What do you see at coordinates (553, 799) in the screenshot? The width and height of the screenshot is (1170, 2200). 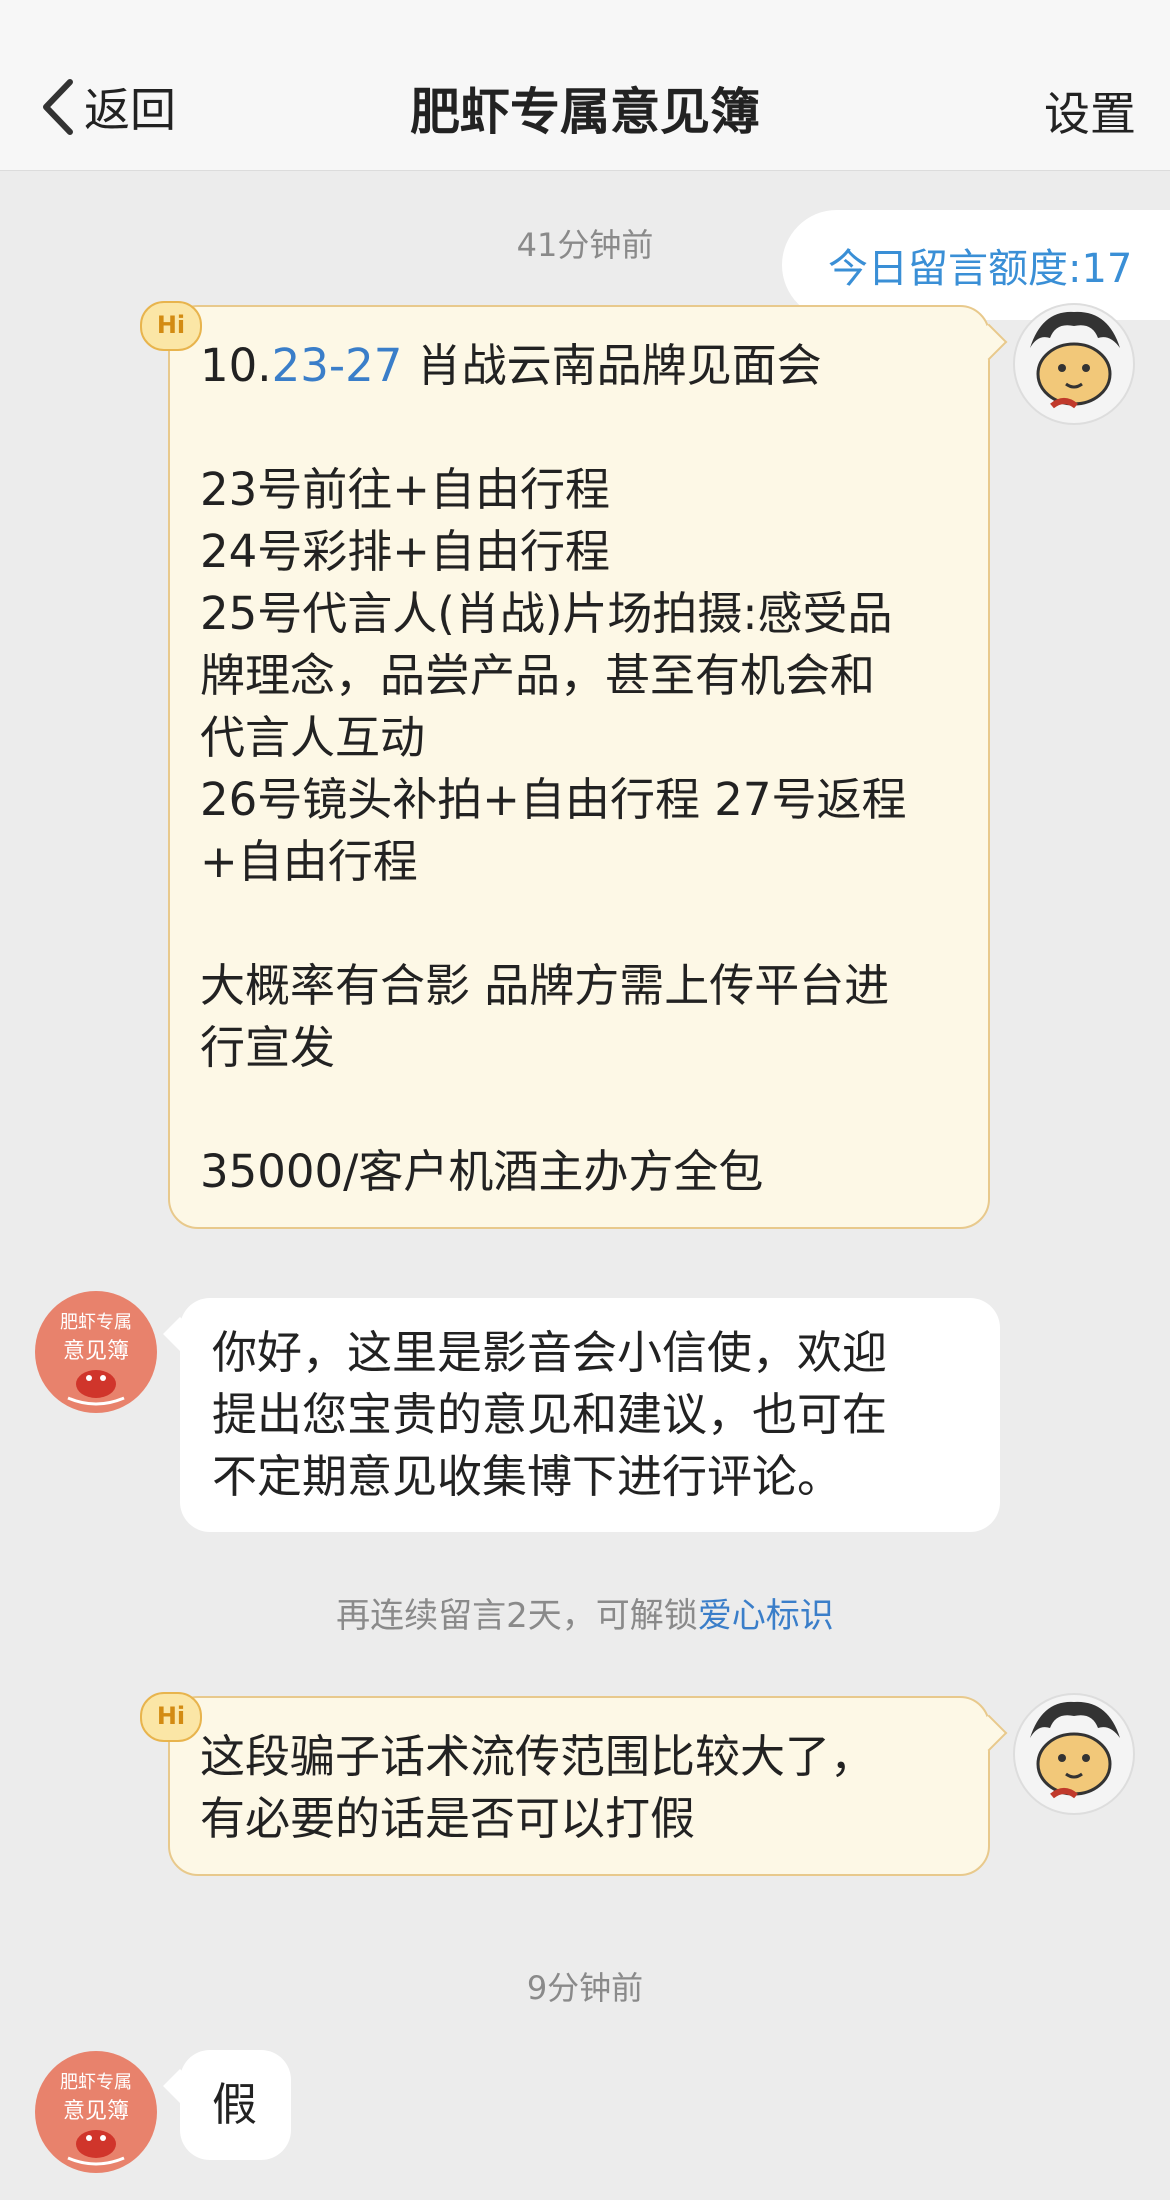 I see `message-line: 26号镜头补拍+自由行程 27号返程` at bounding box center [553, 799].